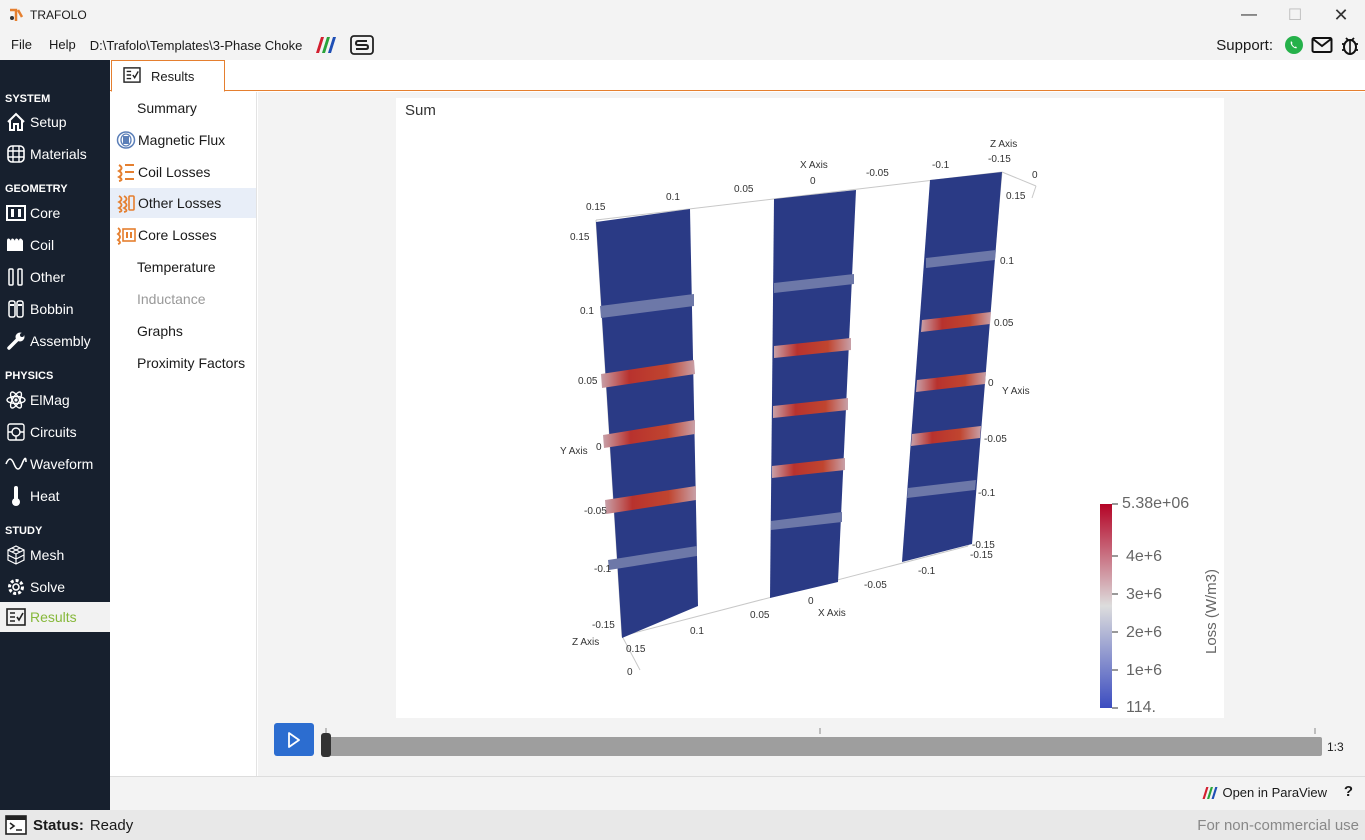 This screenshot has height=840, width=1365. I want to click on sidebar-item-elmag: ElMag, so click(55, 400).